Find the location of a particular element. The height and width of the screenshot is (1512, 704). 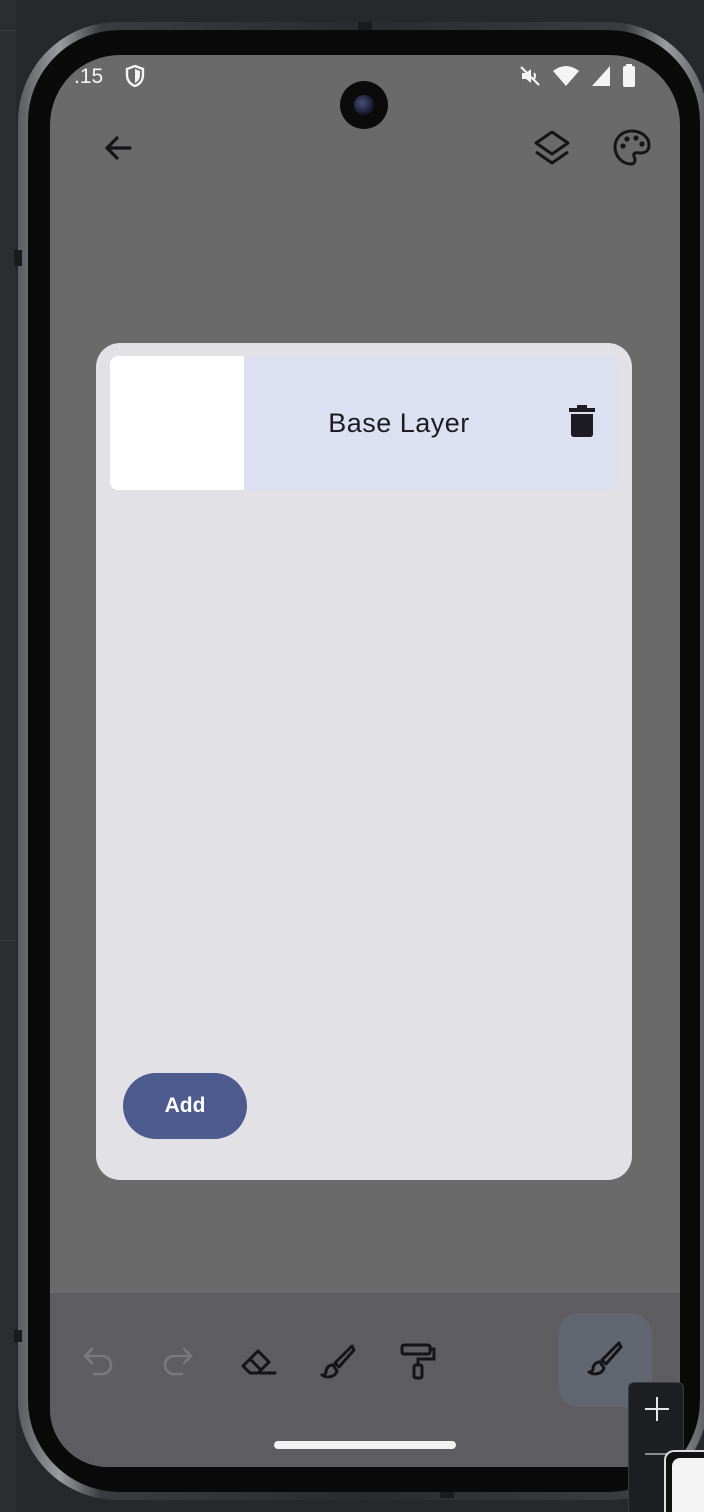

battery-icon is located at coordinates (629, 78).